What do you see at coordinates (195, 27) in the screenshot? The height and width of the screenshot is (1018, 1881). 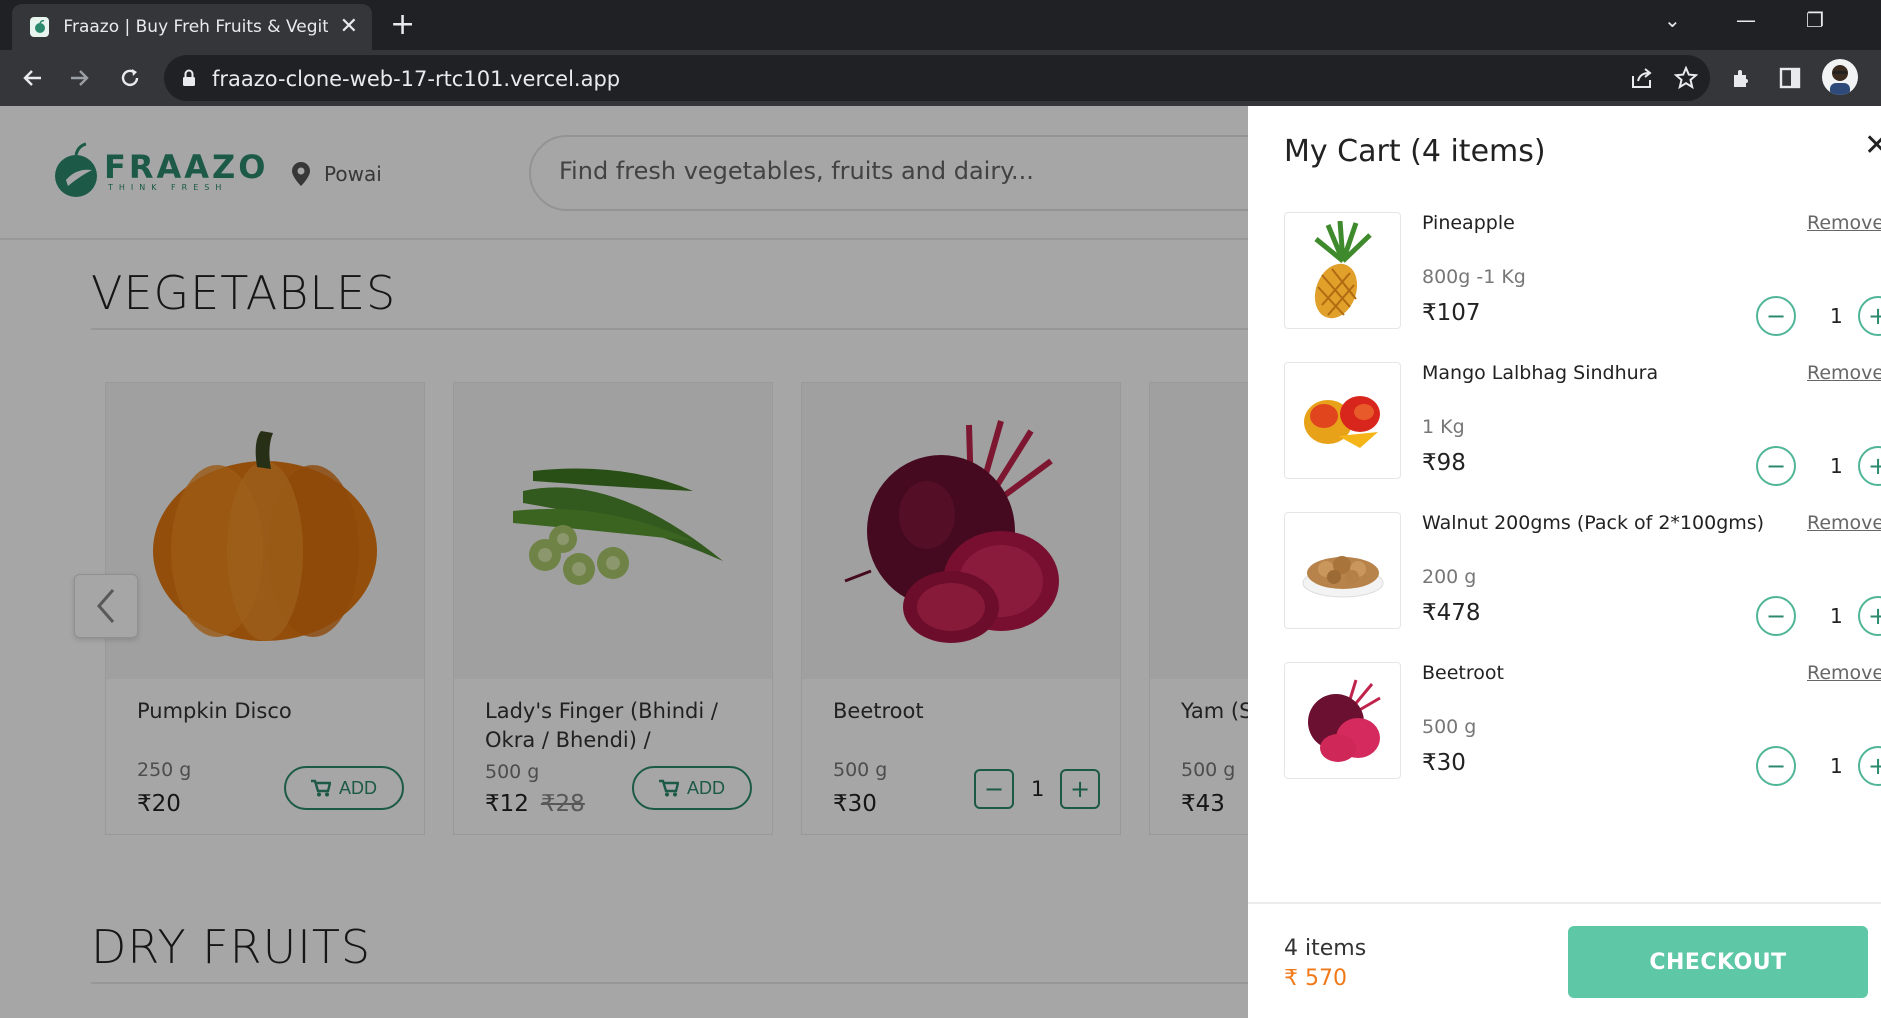 I see `tab-title: Fraazo | Buy Freh Fruits & Vegitables` at bounding box center [195, 27].